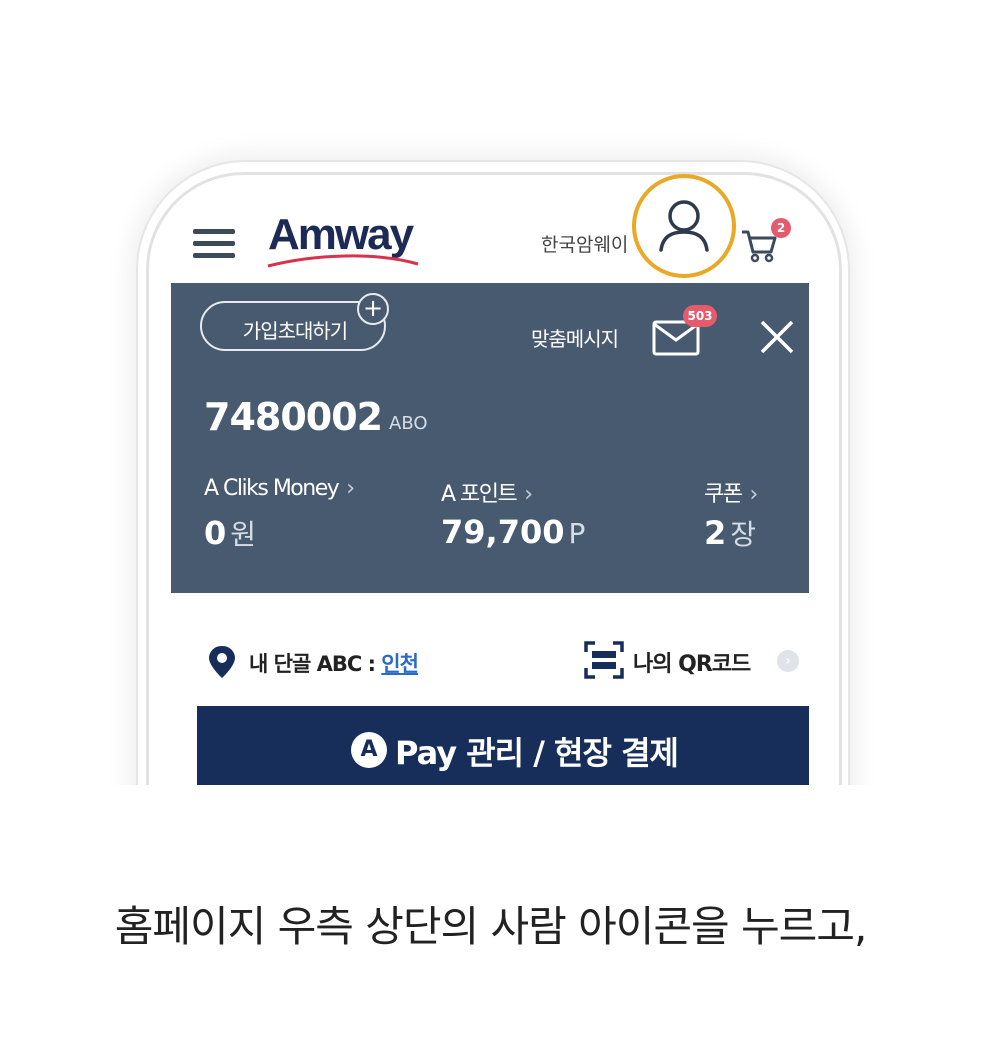 The width and height of the screenshot is (981, 1059). I want to click on coupon-link: 쿠폰 ›, so click(731, 492).